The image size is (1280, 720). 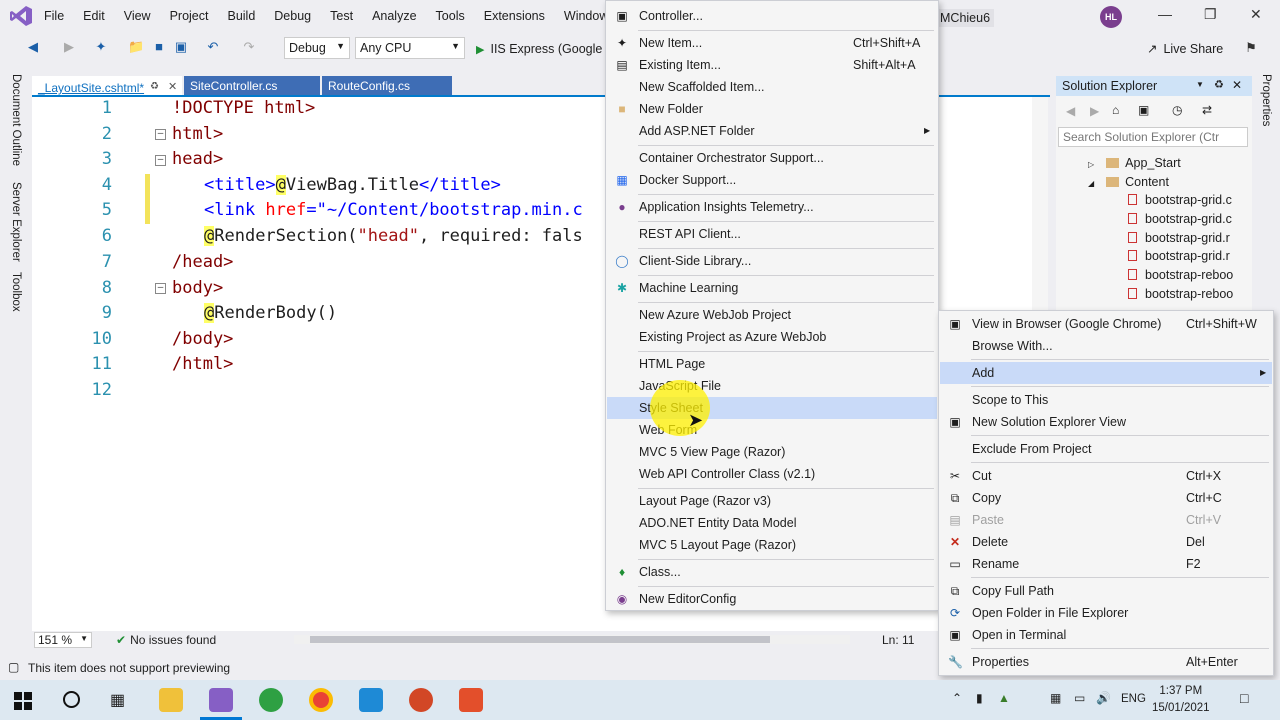 What do you see at coordinates (246, 16) in the screenshot?
I see `menu-build: Build` at bounding box center [246, 16].